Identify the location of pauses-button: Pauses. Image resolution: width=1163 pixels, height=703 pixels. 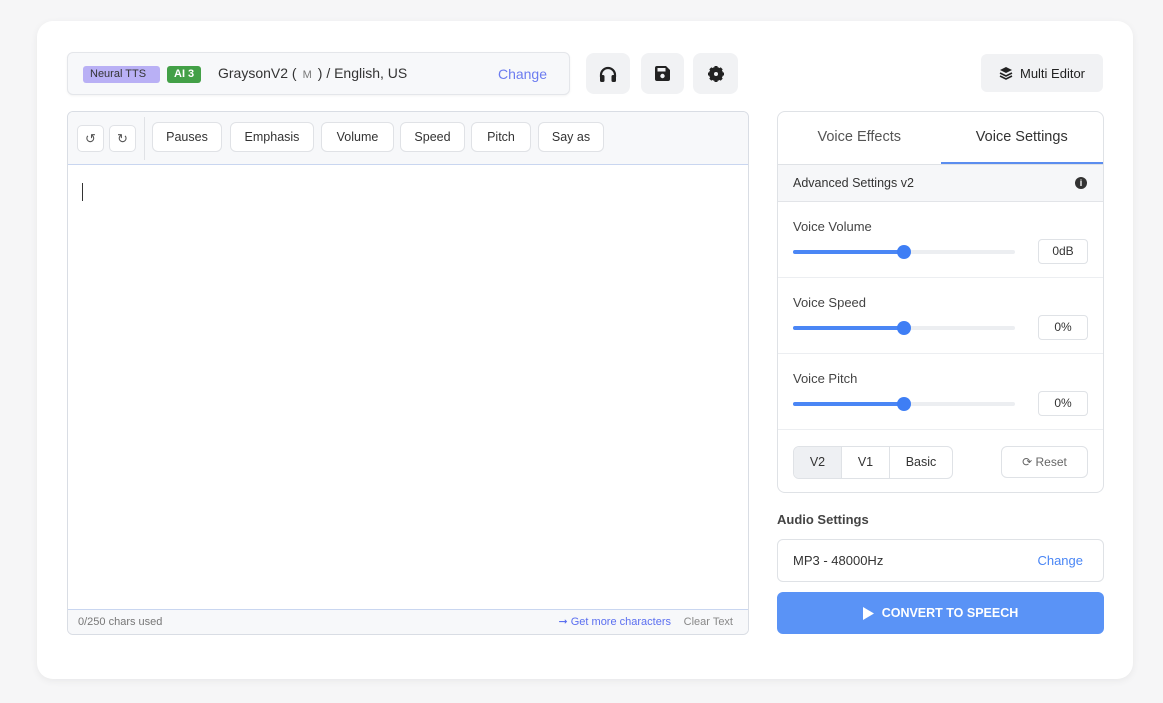
(187, 137).